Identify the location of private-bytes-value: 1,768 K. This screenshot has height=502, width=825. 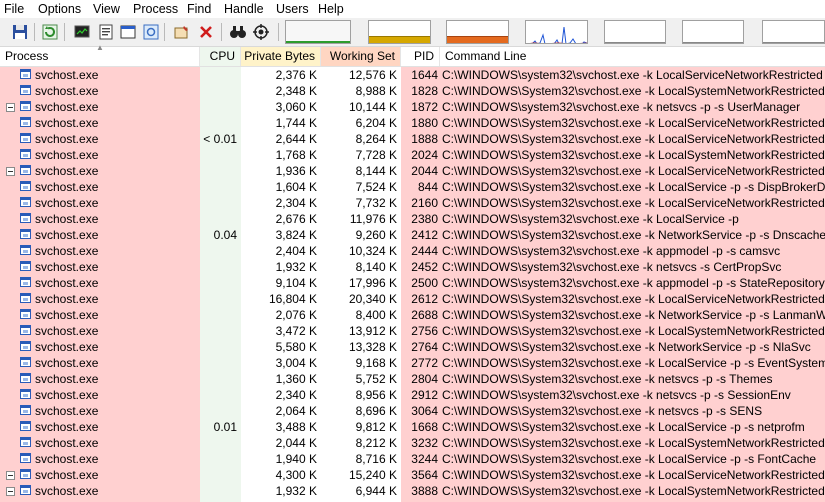
(296, 155).